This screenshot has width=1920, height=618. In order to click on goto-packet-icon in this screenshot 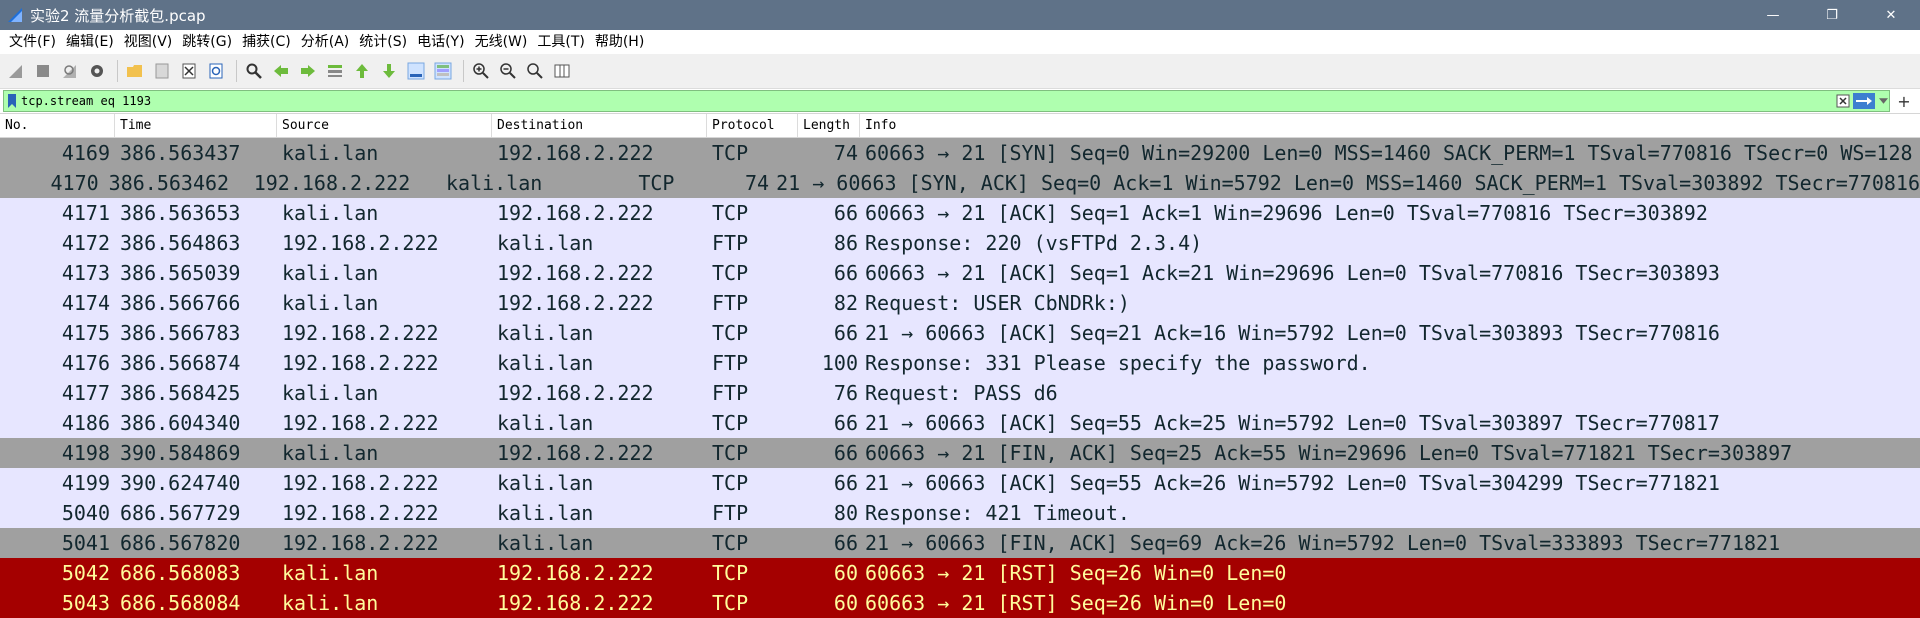, I will do `click(335, 71)`.